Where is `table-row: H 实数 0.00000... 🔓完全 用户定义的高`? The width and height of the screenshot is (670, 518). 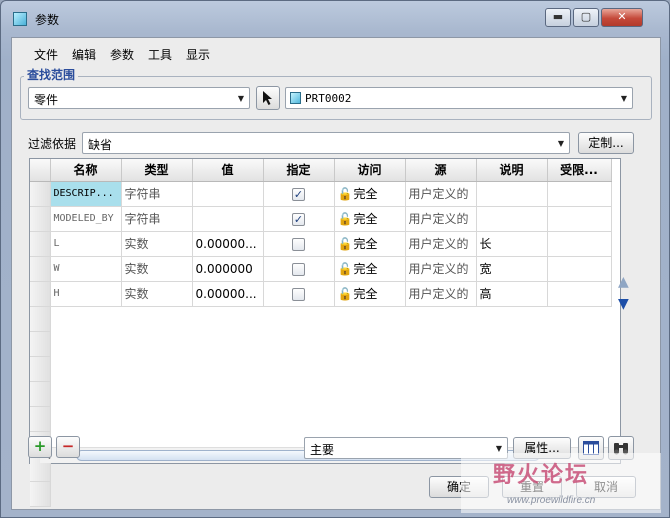
table-row: H 实数 0.00000... 🔓完全 用户定义的高 is located at coordinates (321, 294).